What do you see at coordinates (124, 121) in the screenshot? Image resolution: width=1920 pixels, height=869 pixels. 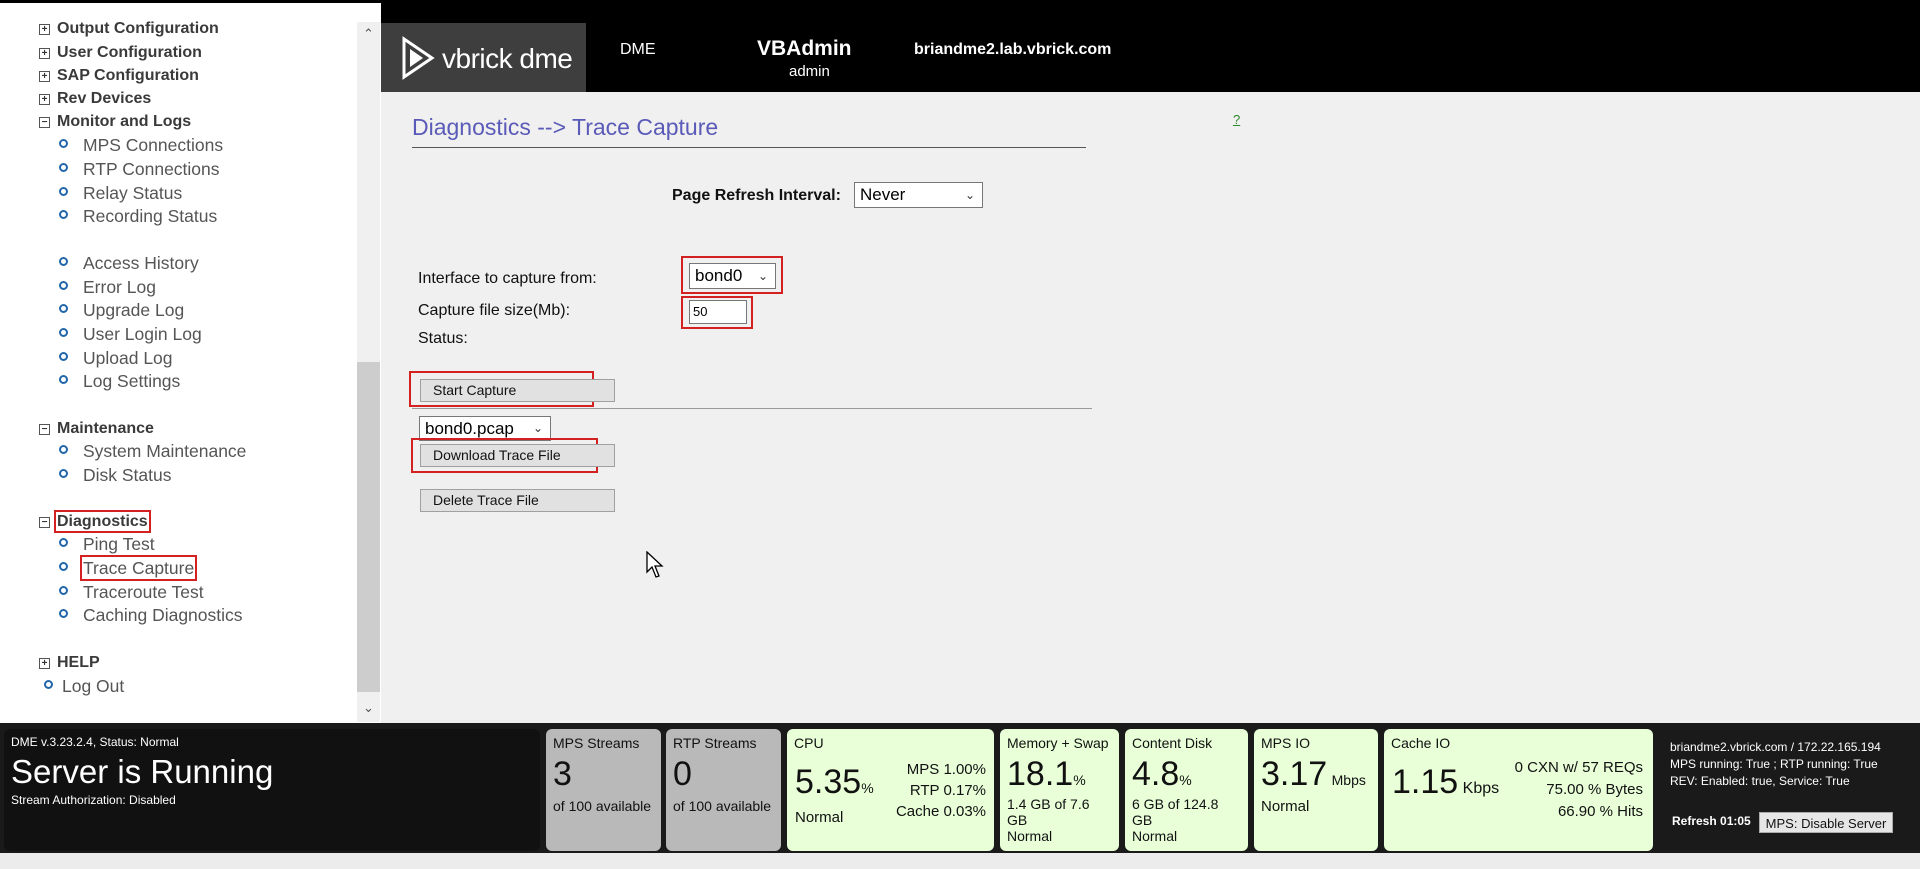 I see `sidebar-item-label: Monitor and Logs` at bounding box center [124, 121].